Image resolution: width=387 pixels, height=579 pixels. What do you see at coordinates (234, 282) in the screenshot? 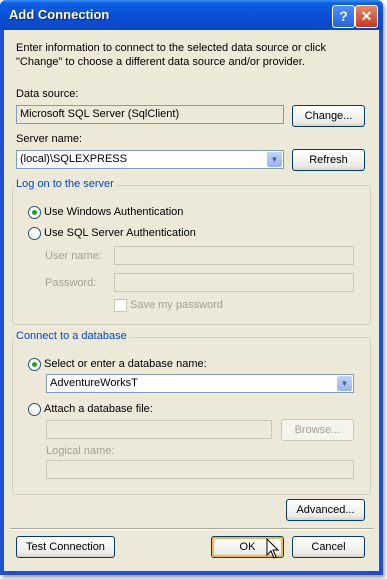
I see `password-input` at bounding box center [234, 282].